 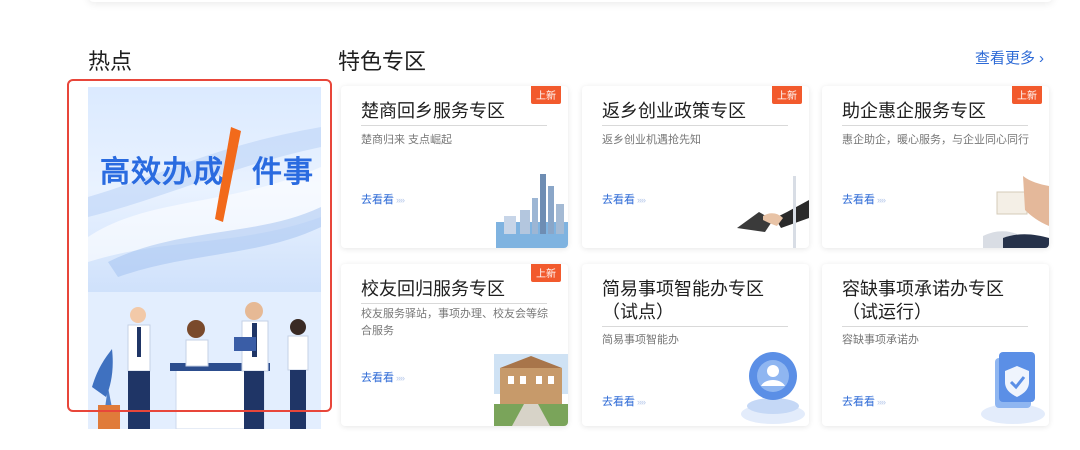 I want to click on card-chushang-return: 上新 楚商回乡服务专区 楚商归来 支点崛起 去看看»», so click(x=454, y=167).